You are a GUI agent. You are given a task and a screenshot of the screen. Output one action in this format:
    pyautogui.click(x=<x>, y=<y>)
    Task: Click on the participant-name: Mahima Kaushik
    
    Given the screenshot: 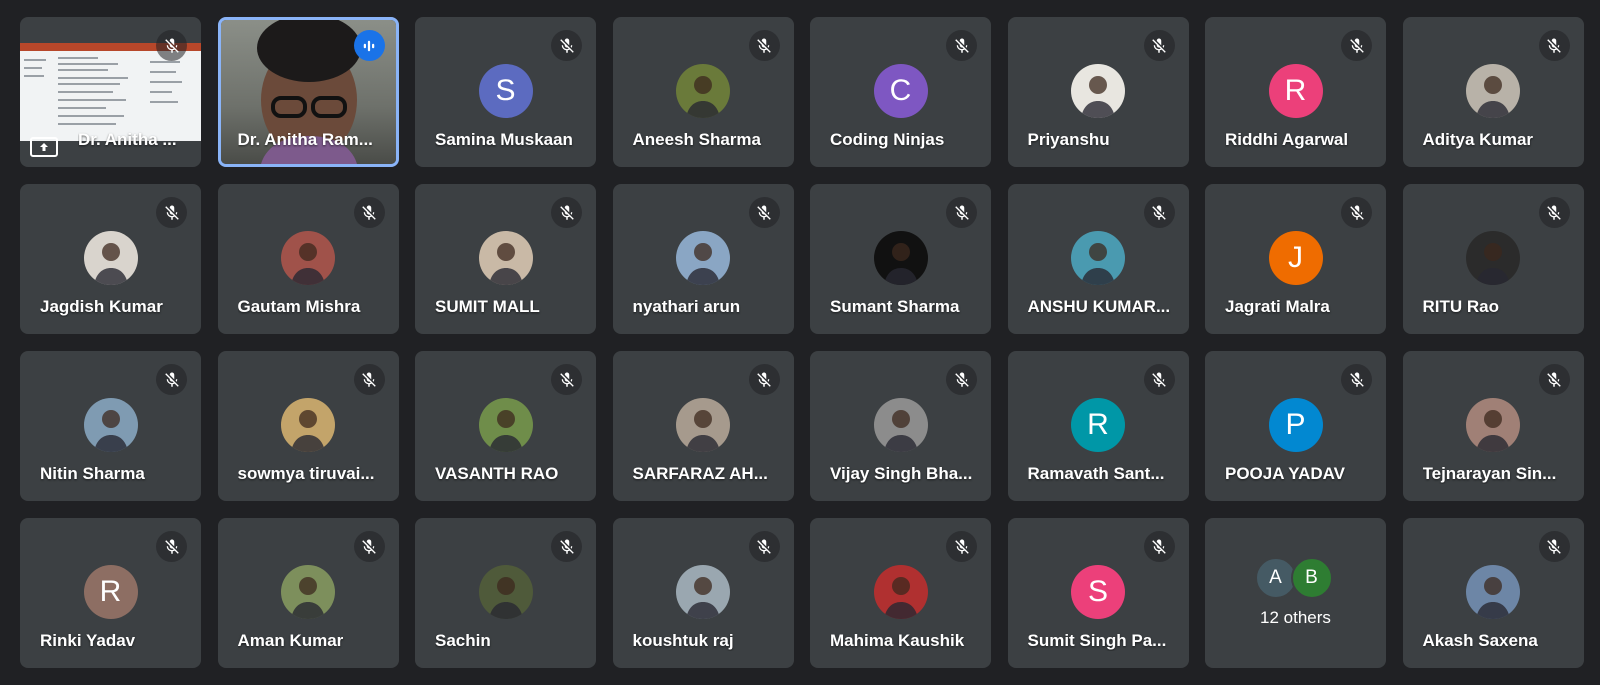 What is the action you would take?
    pyautogui.click(x=897, y=640)
    